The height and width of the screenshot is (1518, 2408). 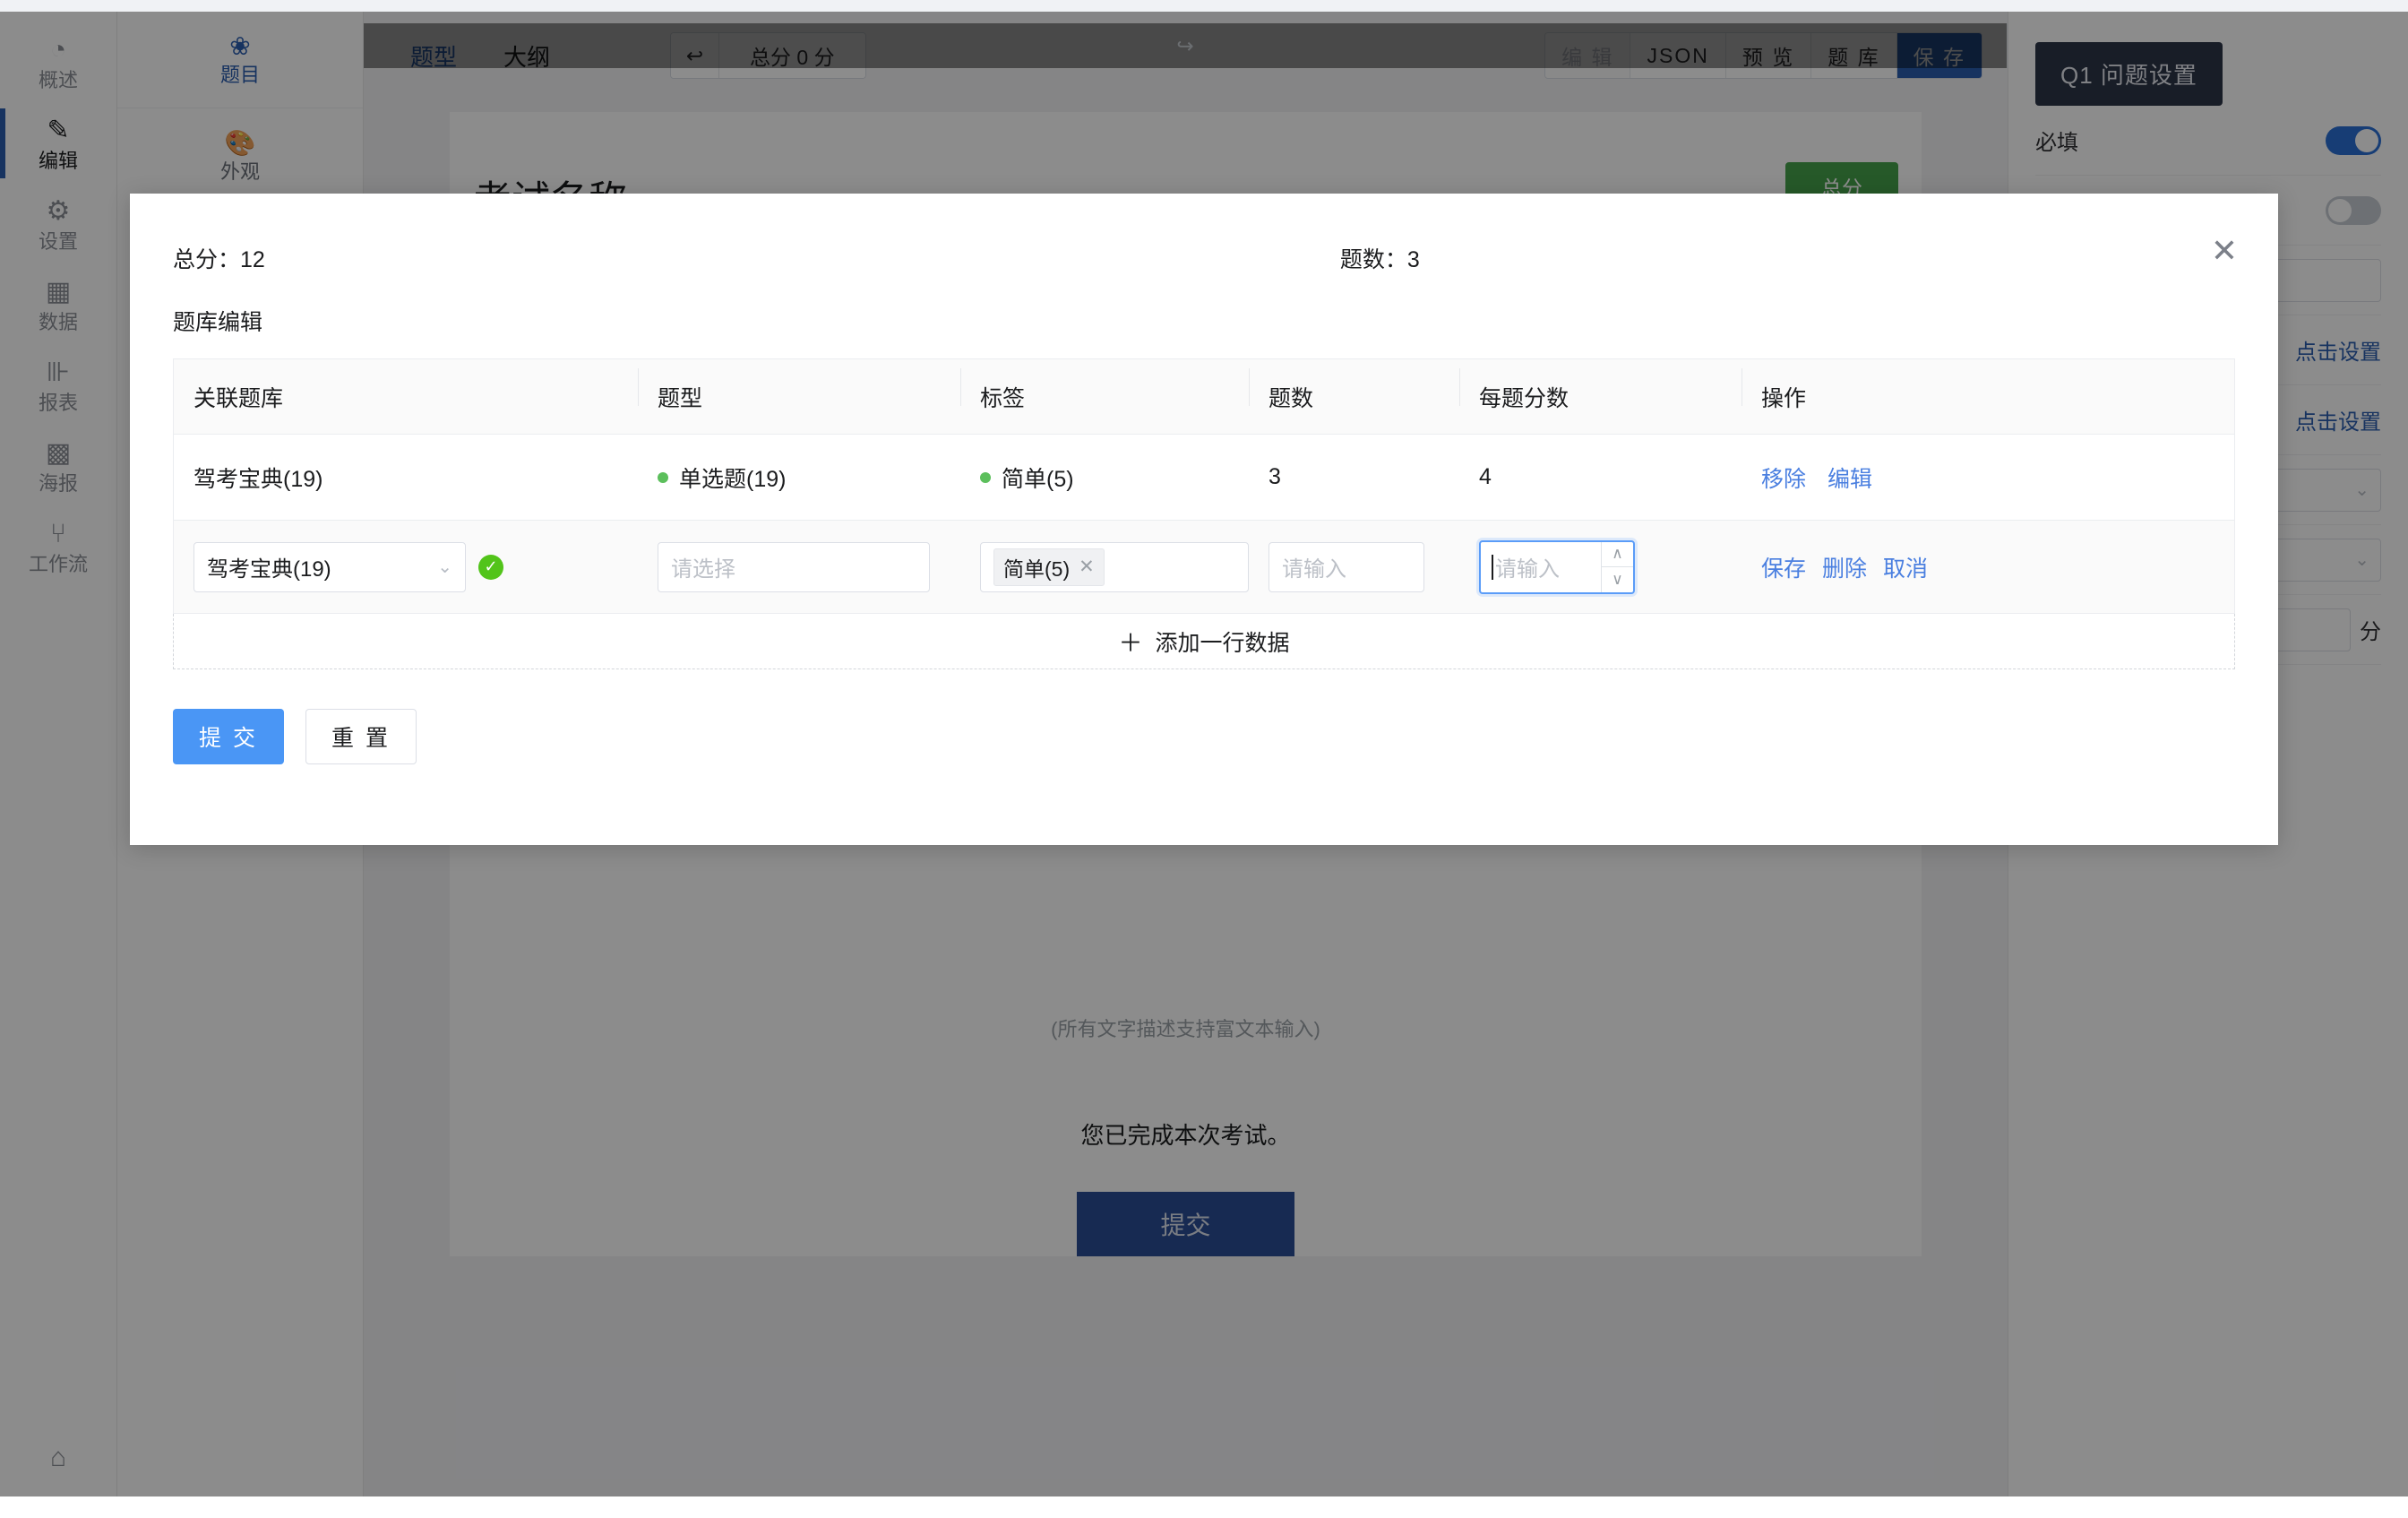 I want to click on column-header-score: 每题分数, so click(x=1600, y=390).